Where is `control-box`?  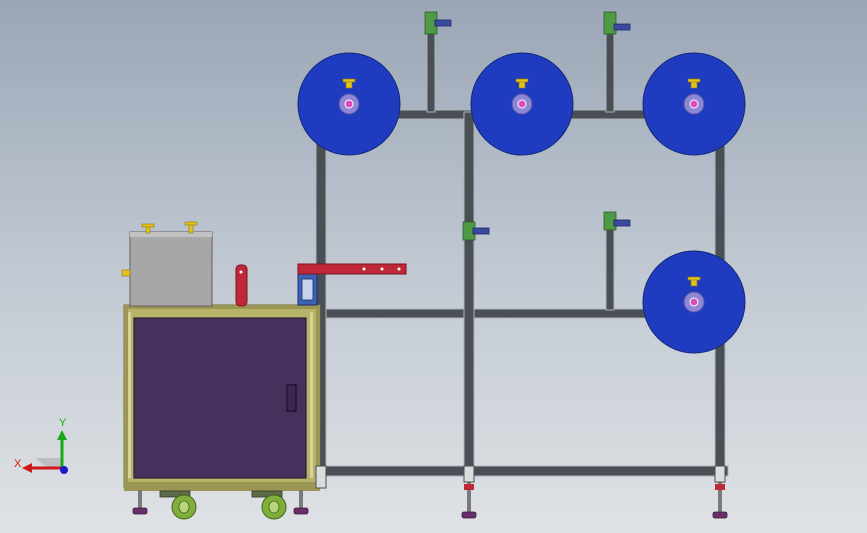
control-box is located at coordinates (167, 264).